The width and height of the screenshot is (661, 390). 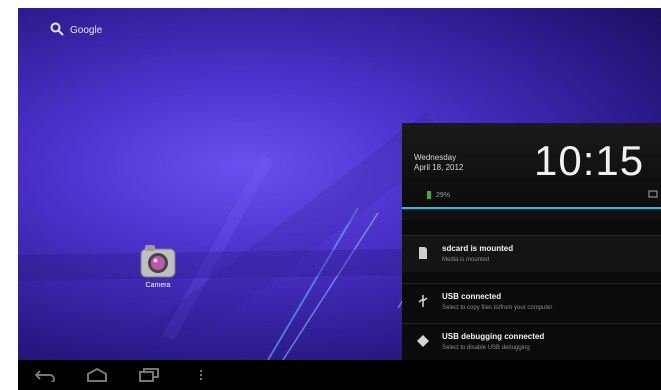 What do you see at coordinates (45, 377) in the screenshot?
I see `back-icon` at bounding box center [45, 377].